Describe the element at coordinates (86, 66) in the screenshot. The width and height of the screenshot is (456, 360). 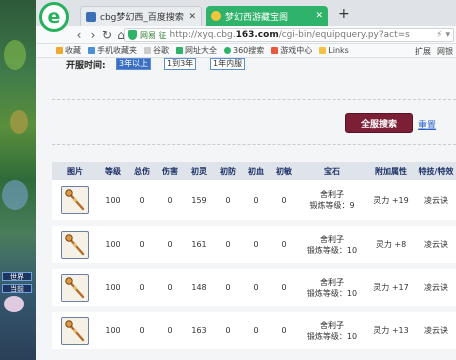
I see `open-time-label: 开服时间:` at that location.